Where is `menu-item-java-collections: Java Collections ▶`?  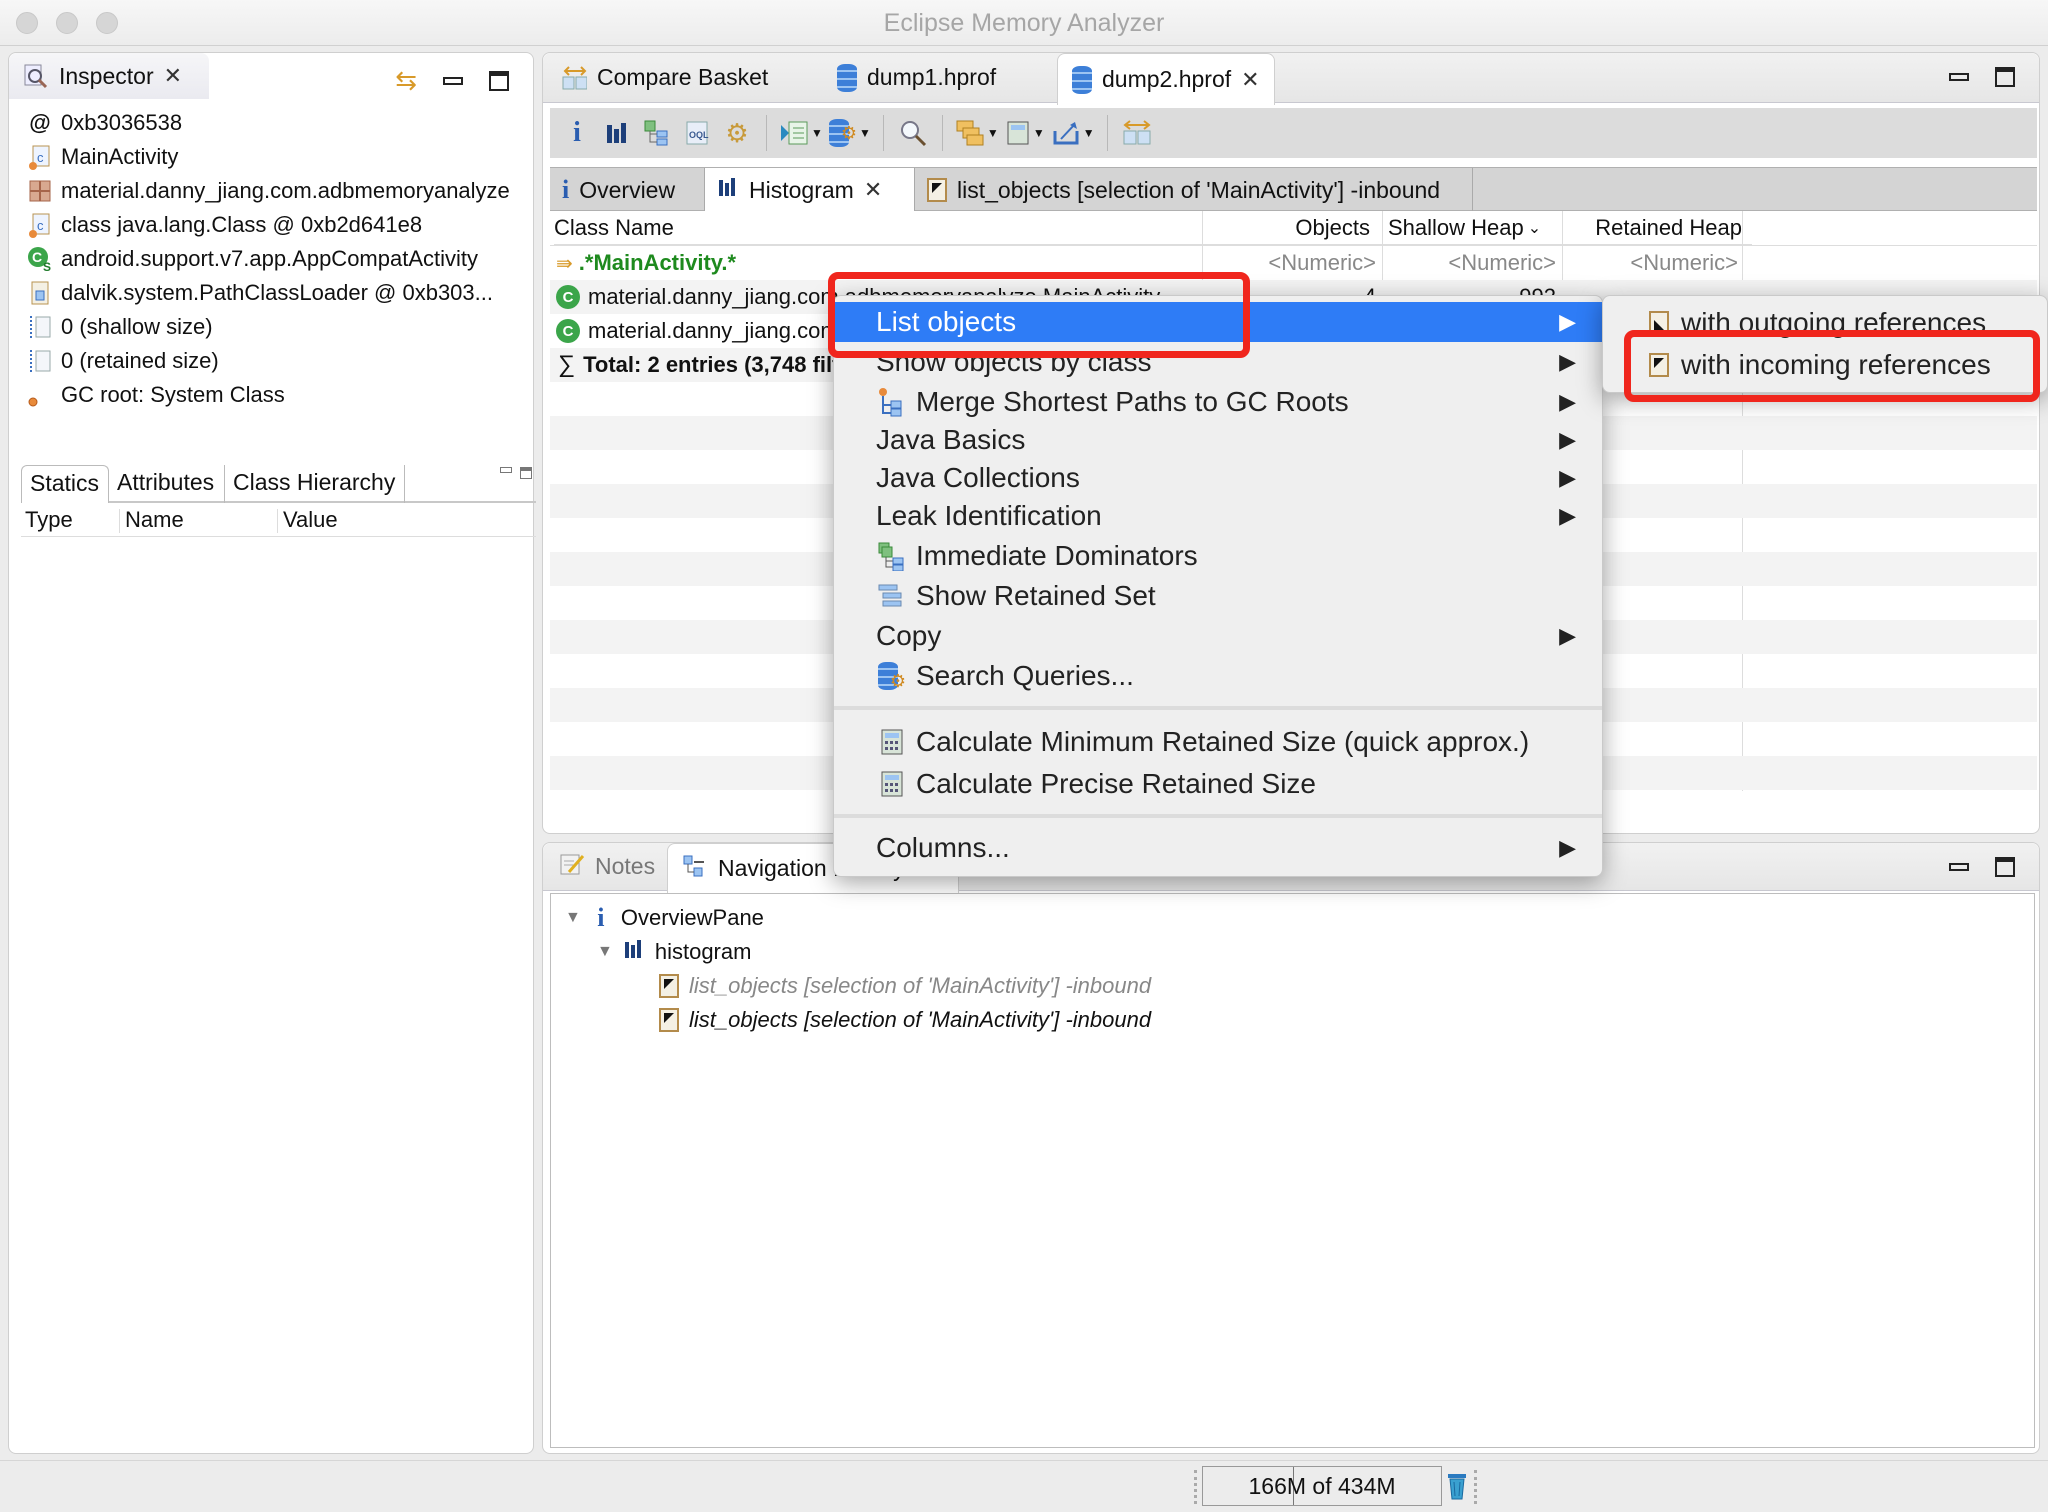 menu-item-java-collections: Java Collections ▶ is located at coordinates (1218, 478).